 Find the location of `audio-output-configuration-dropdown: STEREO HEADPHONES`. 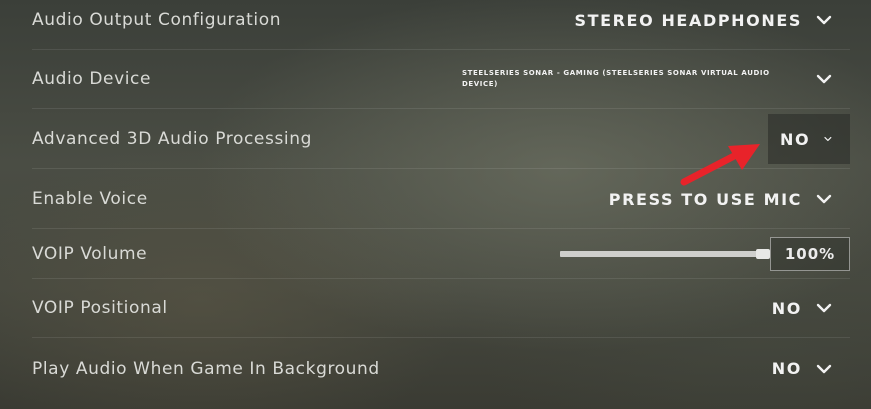

audio-output-configuration-dropdown: STEREO HEADPHONES is located at coordinates (706, 22).